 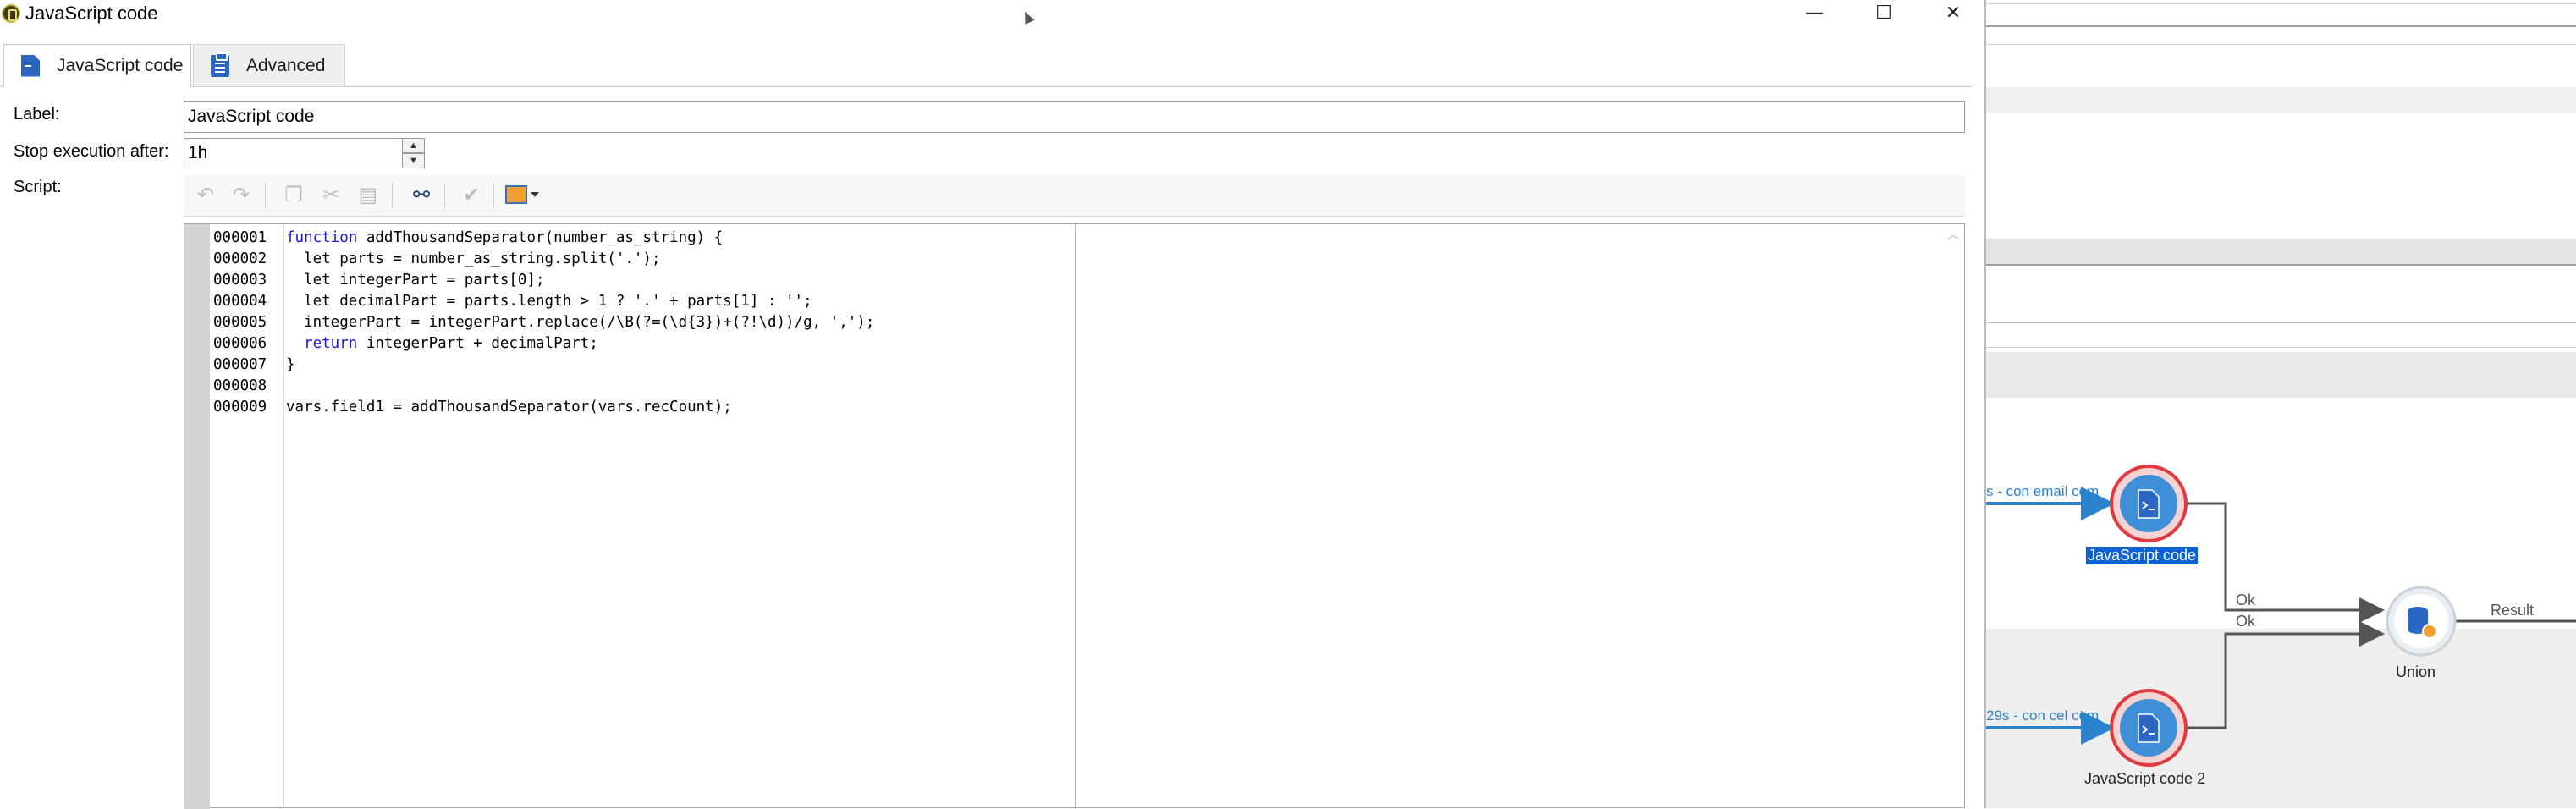 I want to click on document-icon, so click(x=30, y=65).